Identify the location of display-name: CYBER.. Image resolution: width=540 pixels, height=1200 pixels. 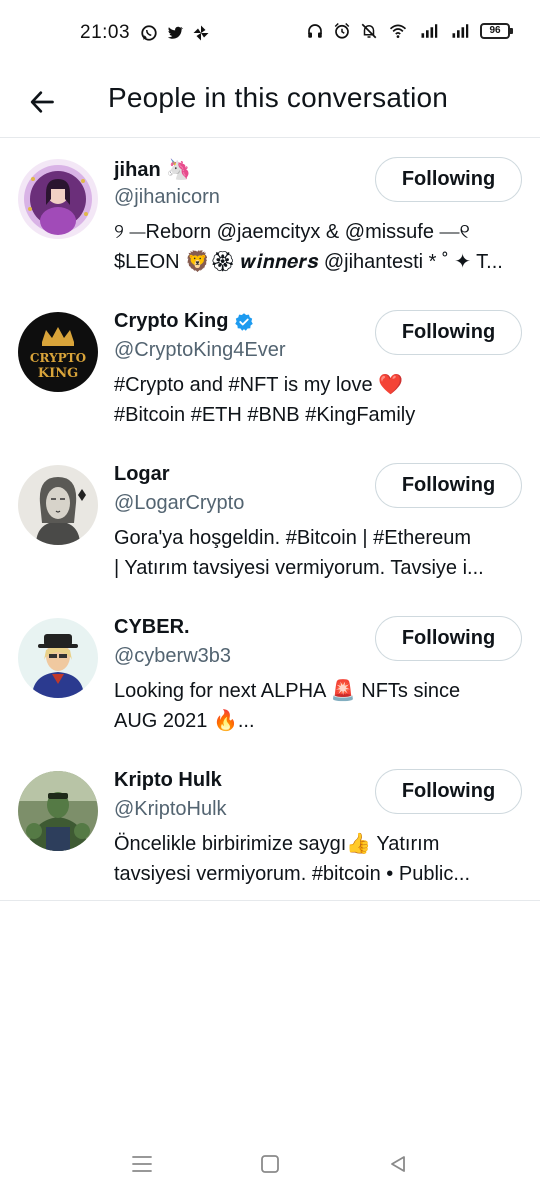
(152, 627).